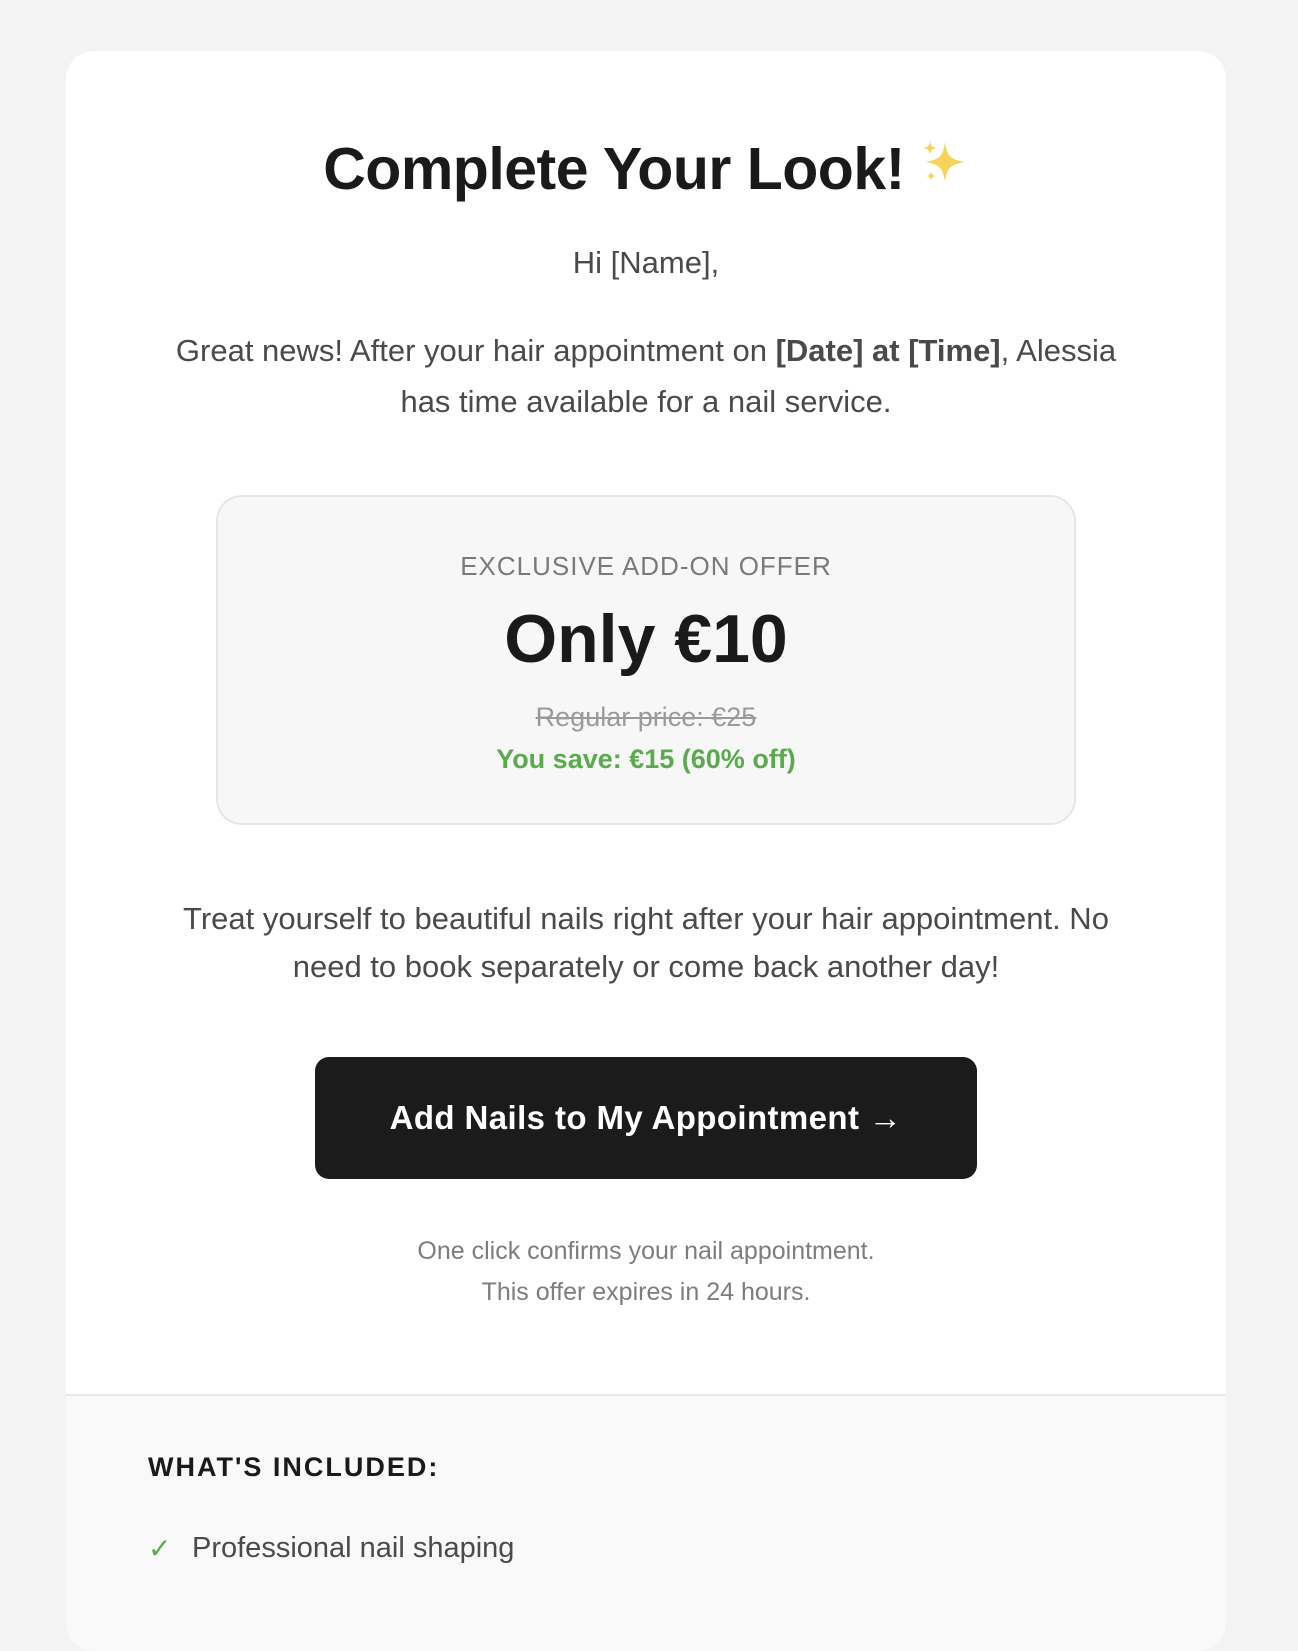 The width and height of the screenshot is (1298, 1651). What do you see at coordinates (646, 262) in the screenshot?
I see `greeting-text: Hi [Name],` at bounding box center [646, 262].